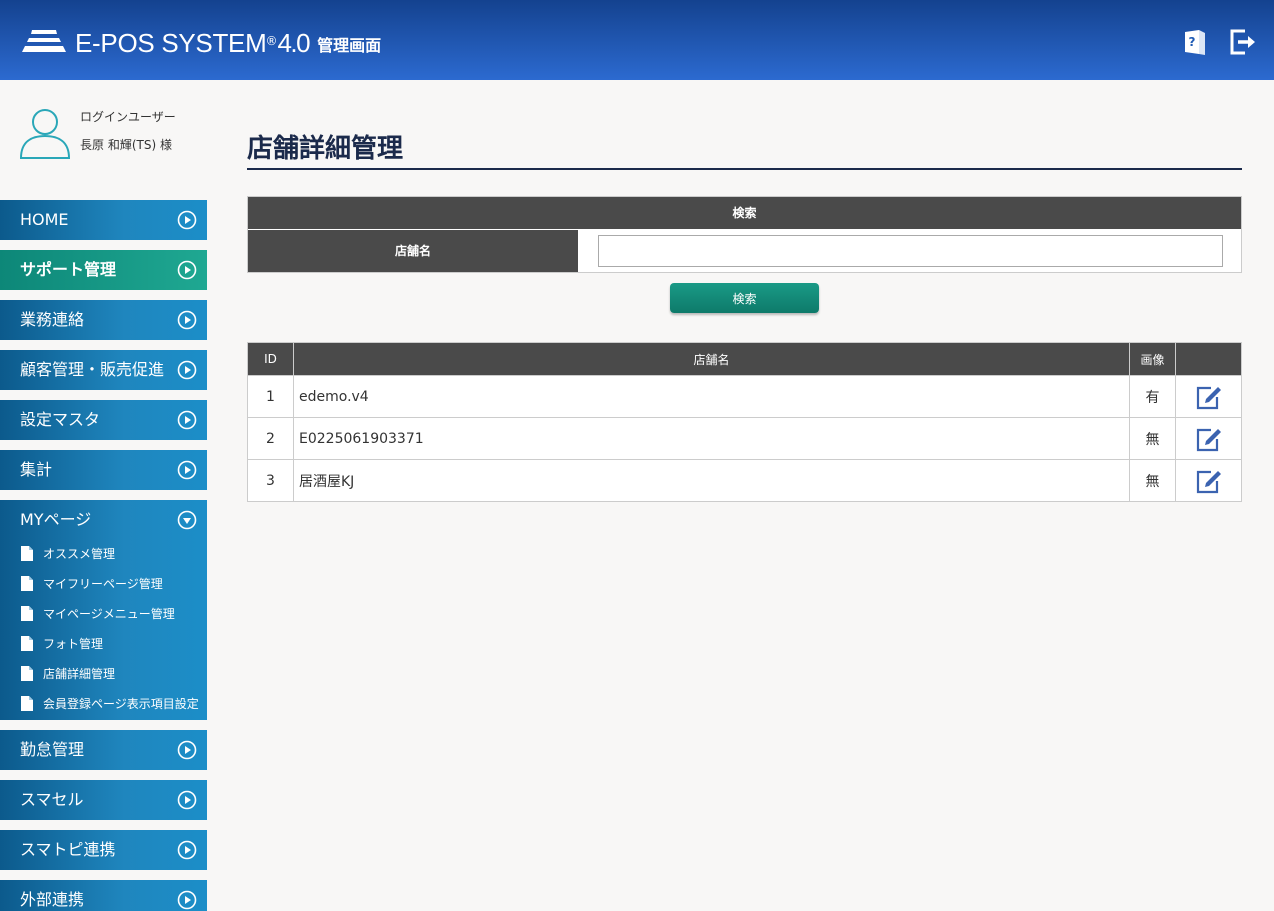 This screenshot has width=1274, height=911. I want to click on submenu-label: マイページメニュー管理, so click(109, 614).